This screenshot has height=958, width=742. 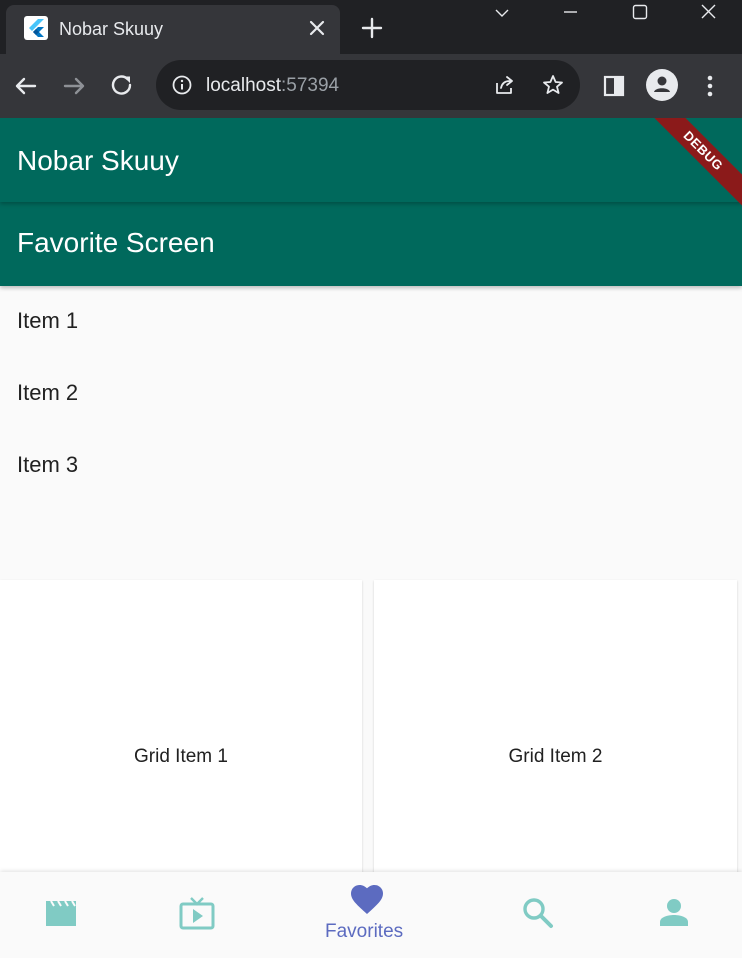 What do you see at coordinates (181, 756) in the screenshot?
I see `grid-item-label: Grid Item 1` at bounding box center [181, 756].